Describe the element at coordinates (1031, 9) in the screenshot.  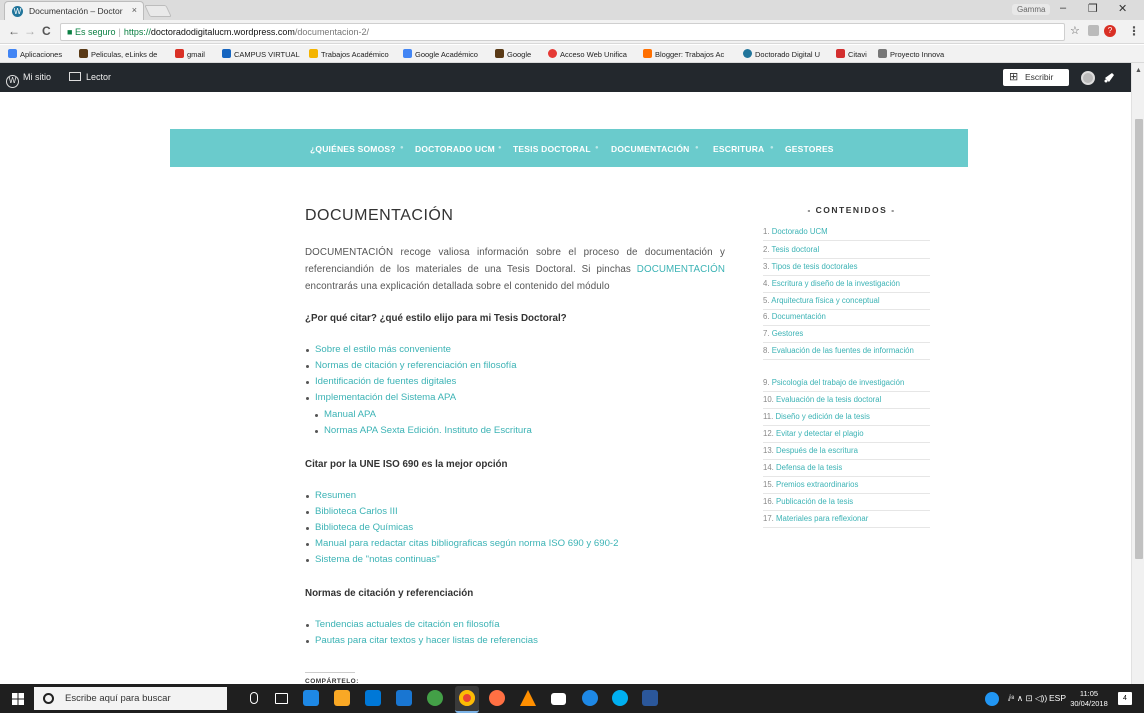
I see `profile-badge: Gamma` at that location.